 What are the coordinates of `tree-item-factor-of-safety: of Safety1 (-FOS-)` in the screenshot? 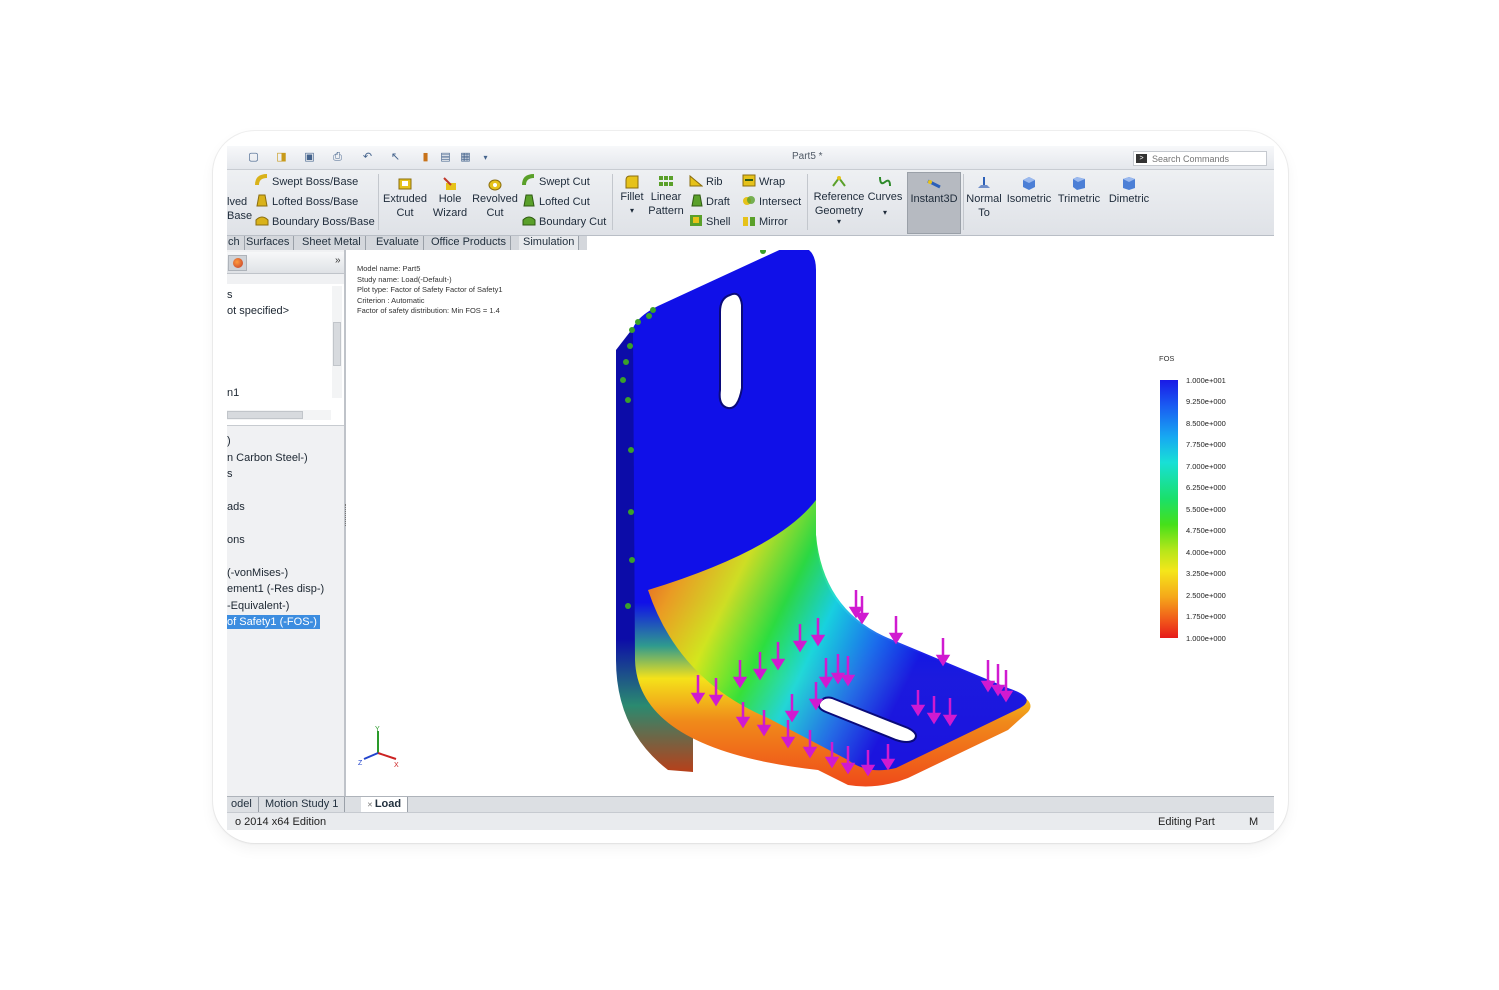 It's located at (273, 622).